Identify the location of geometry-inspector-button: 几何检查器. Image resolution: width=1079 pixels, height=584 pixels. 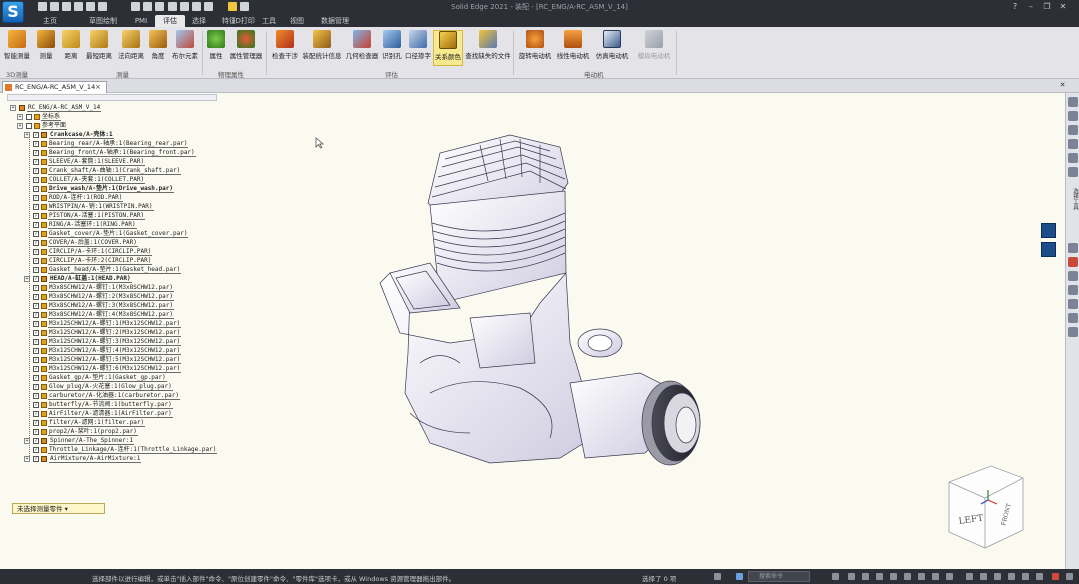
(362, 48).